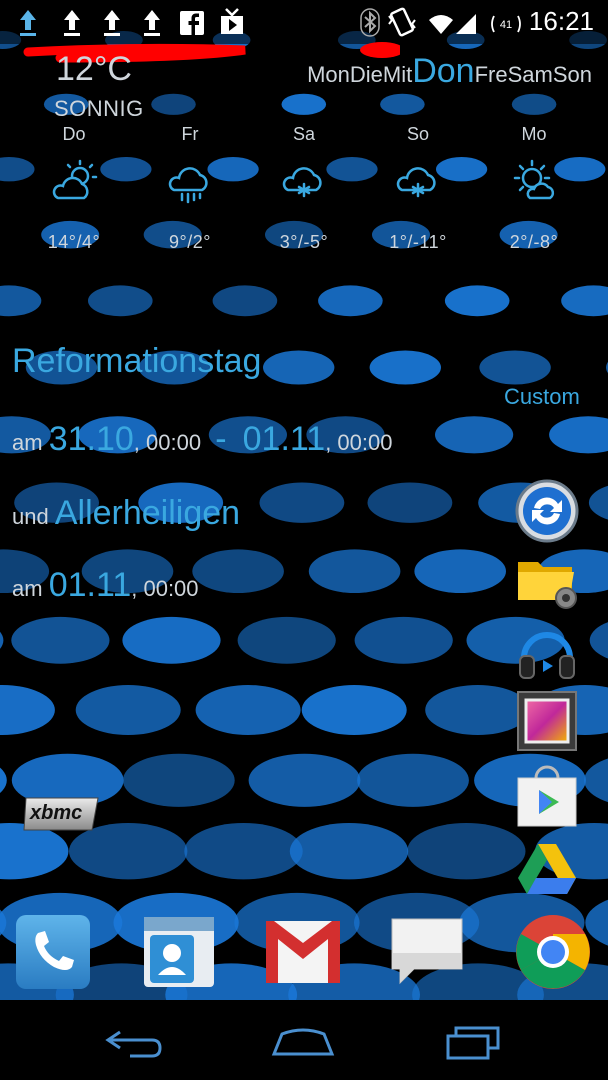  I want to click on partly-sunny-icon, so click(534, 179).